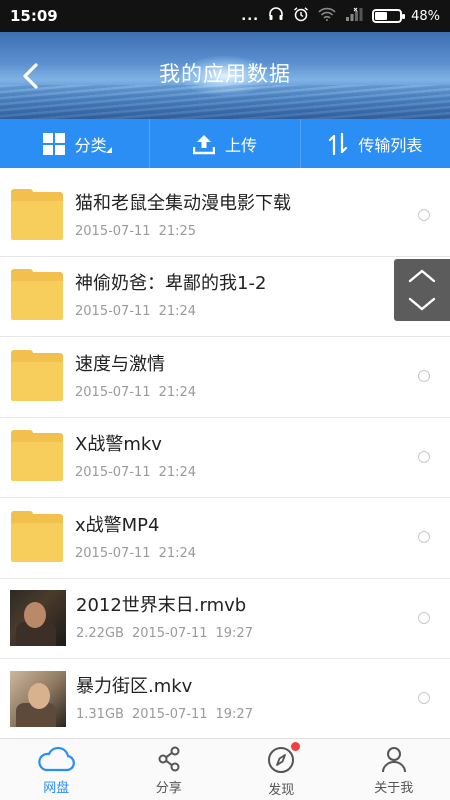 The height and width of the screenshot is (800, 450). What do you see at coordinates (57, 759) in the screenshot?
I see `cloud-icon` at bounding box center [57, 759].